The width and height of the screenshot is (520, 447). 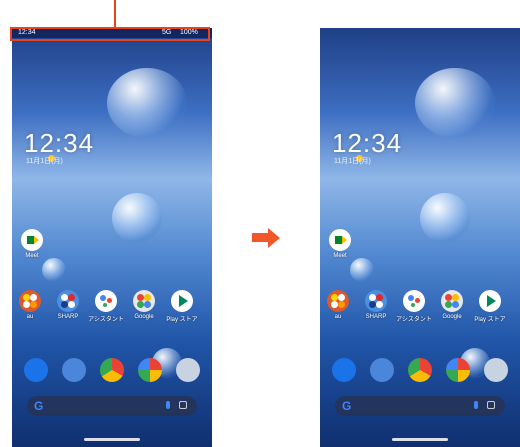 I want to click on arrow-head, so click(x=274, y=238).